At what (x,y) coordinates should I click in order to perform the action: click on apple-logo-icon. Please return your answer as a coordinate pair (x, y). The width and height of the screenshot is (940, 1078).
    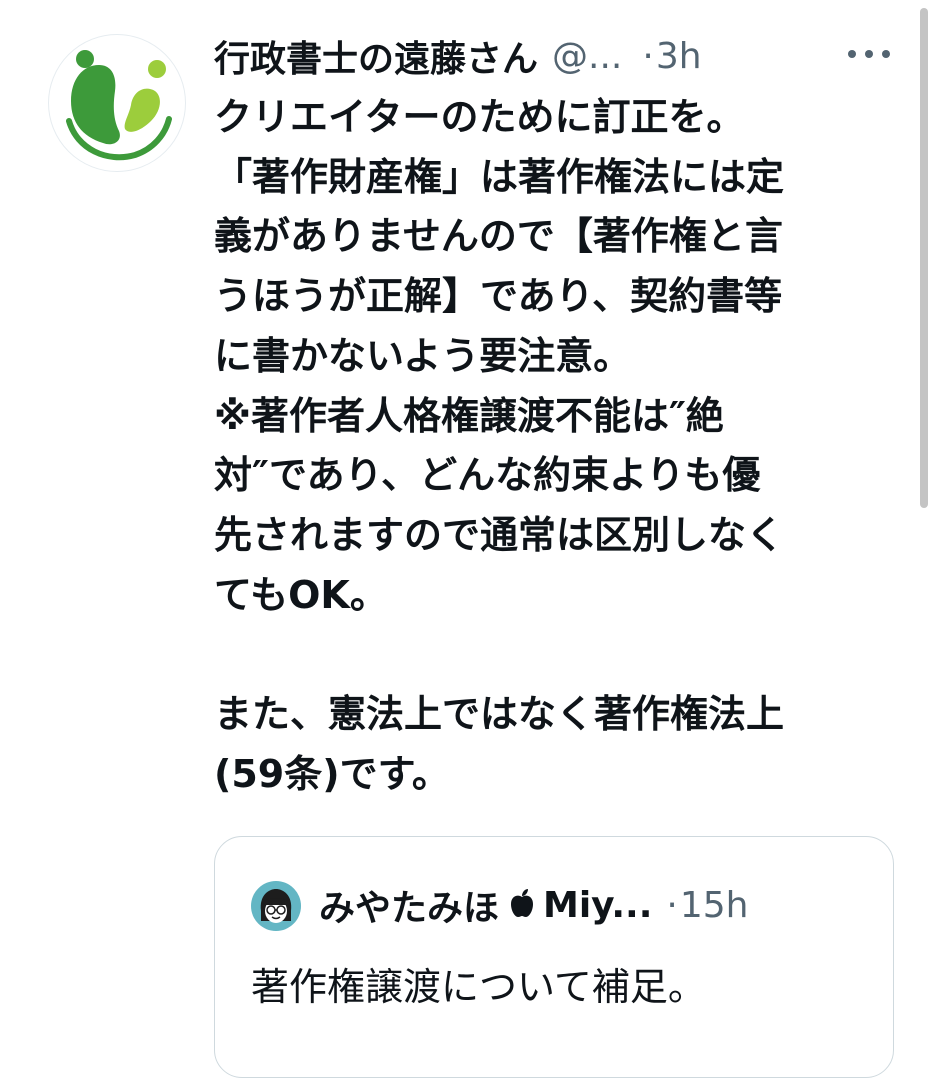
    Looking at the image, I should click on (522, 905).